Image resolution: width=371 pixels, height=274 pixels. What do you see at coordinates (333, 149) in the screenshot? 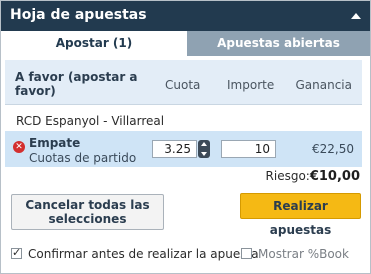
I see `bet-profit: €22,50` at bounding box center [333, 149].